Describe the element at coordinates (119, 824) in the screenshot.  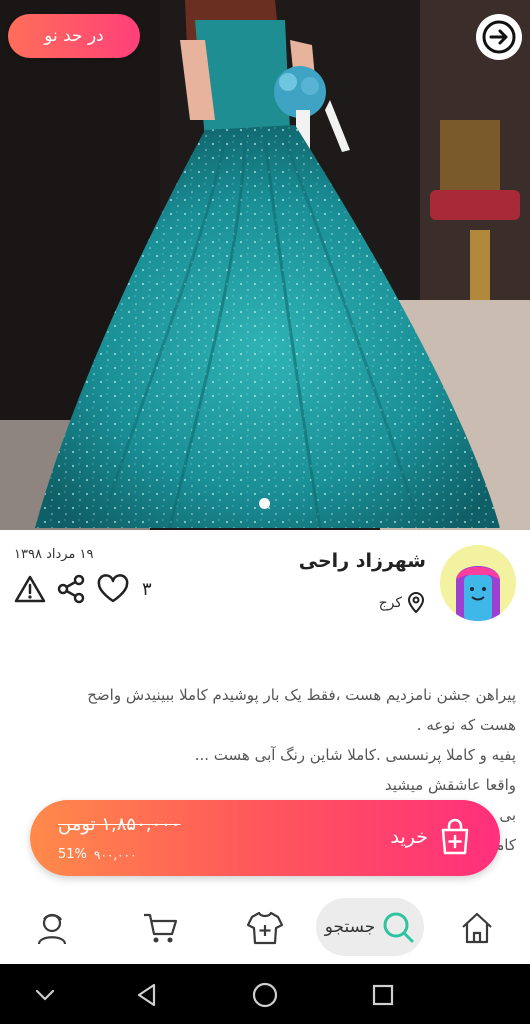
I see `old-price: ۱,۸۵۰,۰۰۰ تومن` at that location.